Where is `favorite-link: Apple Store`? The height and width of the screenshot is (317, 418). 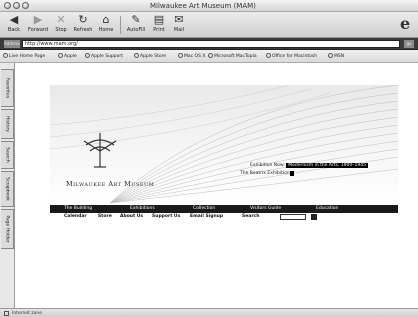
favorite-link: Apple Store is located at coordinates (150, 56).